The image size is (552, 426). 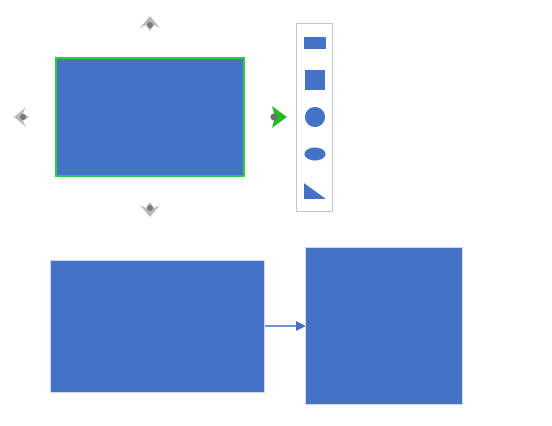 I want to click on auto-connect-arrow-up, so click(x=150, y=24).